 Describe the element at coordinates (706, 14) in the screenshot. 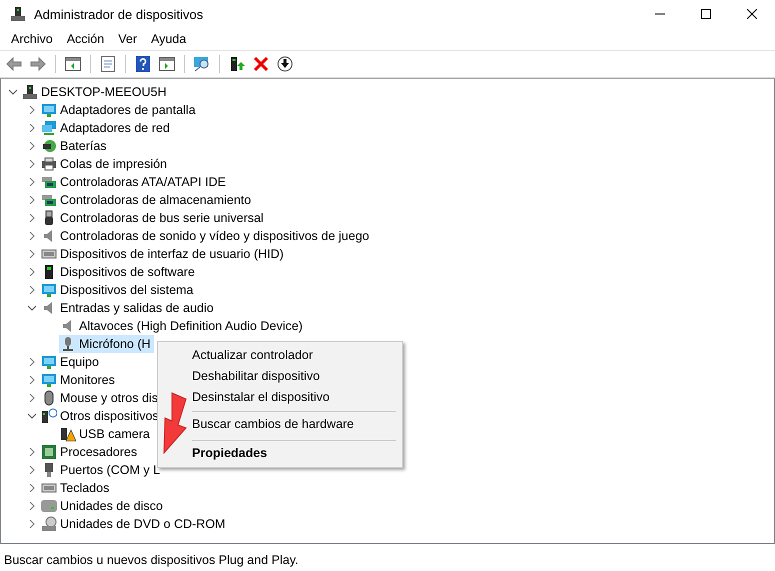

I see `maximize-icon` at that location.